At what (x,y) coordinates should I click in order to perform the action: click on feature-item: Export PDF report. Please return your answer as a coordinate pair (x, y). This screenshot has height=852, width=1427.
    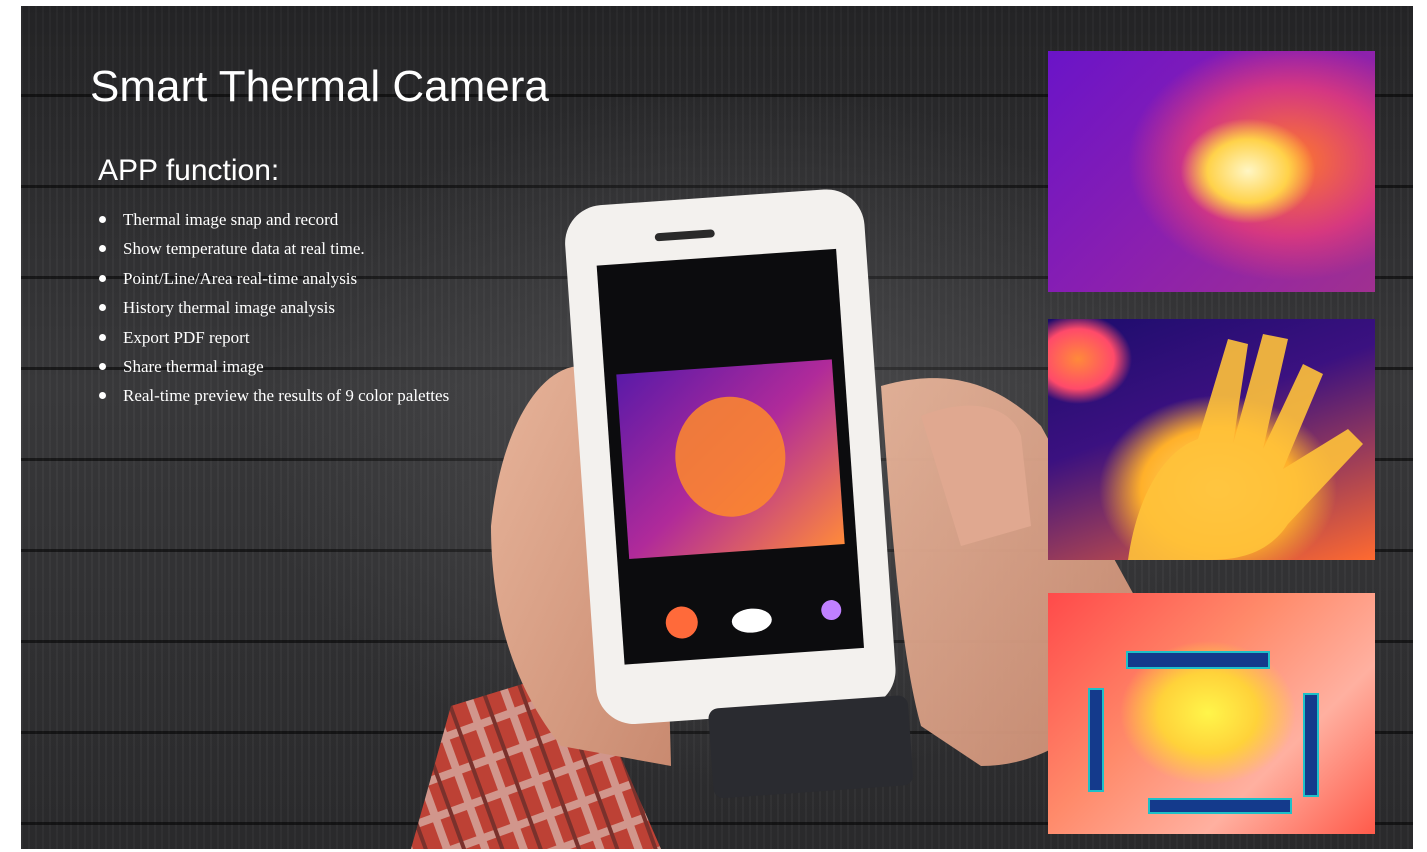
    Looking at the image, I should click on (274, 337).